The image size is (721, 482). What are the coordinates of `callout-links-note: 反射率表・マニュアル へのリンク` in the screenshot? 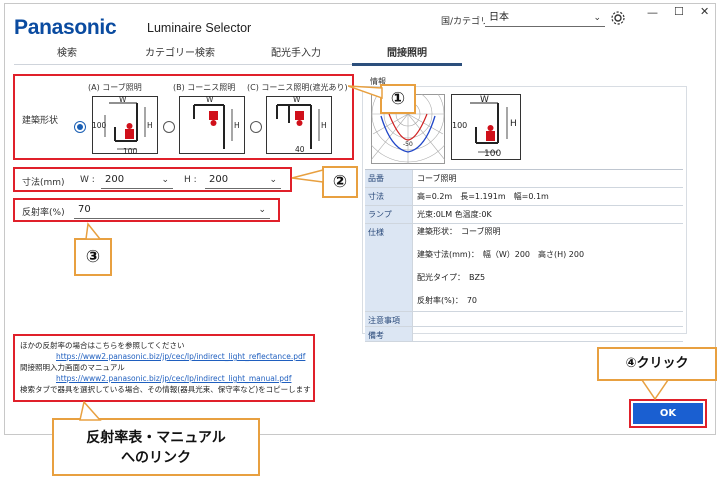 It's located at (156, 447).